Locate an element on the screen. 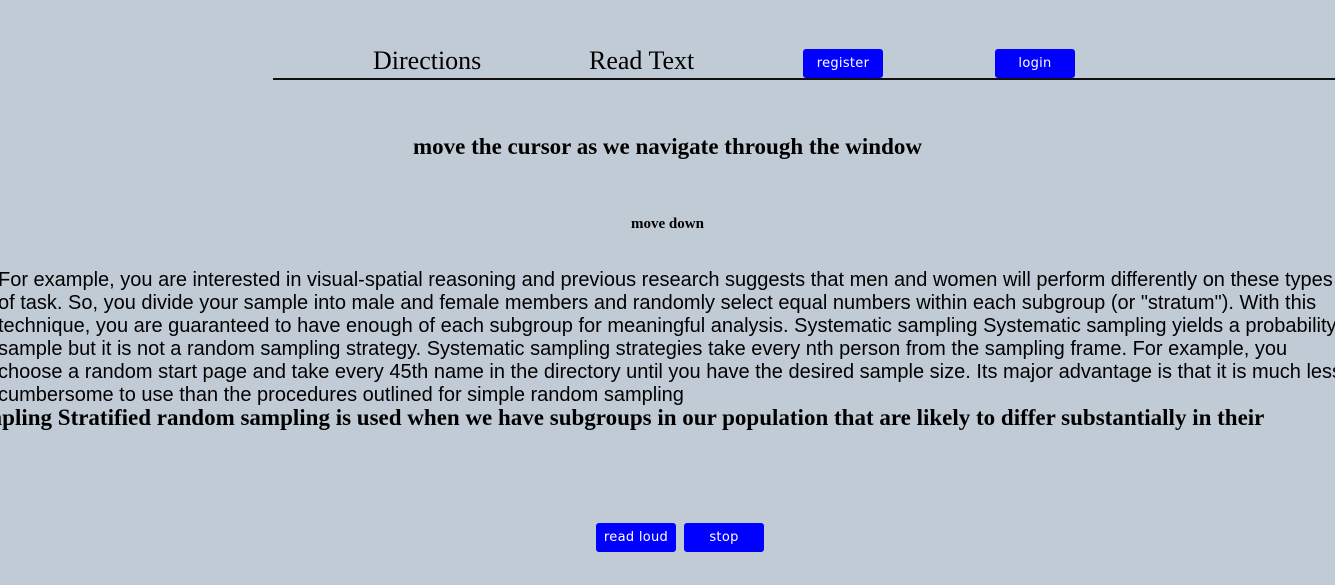 The image size is (1335, 585). login-button: login is located at coordinates (1035, 63).